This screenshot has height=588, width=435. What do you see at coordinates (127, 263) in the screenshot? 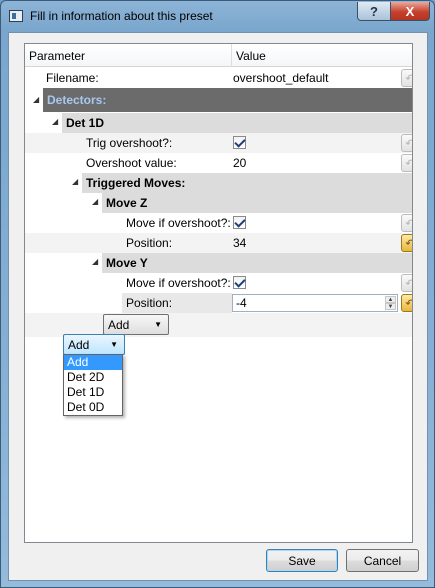
I see `move-y-label: Move Y` at bounding box center [127, 263].